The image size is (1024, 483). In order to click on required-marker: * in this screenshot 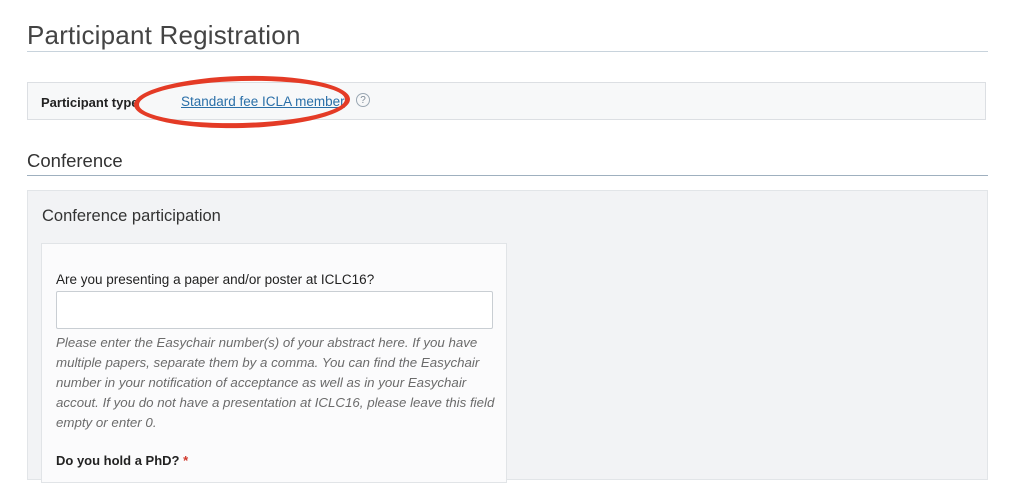, I will do `click(186, 460)`.